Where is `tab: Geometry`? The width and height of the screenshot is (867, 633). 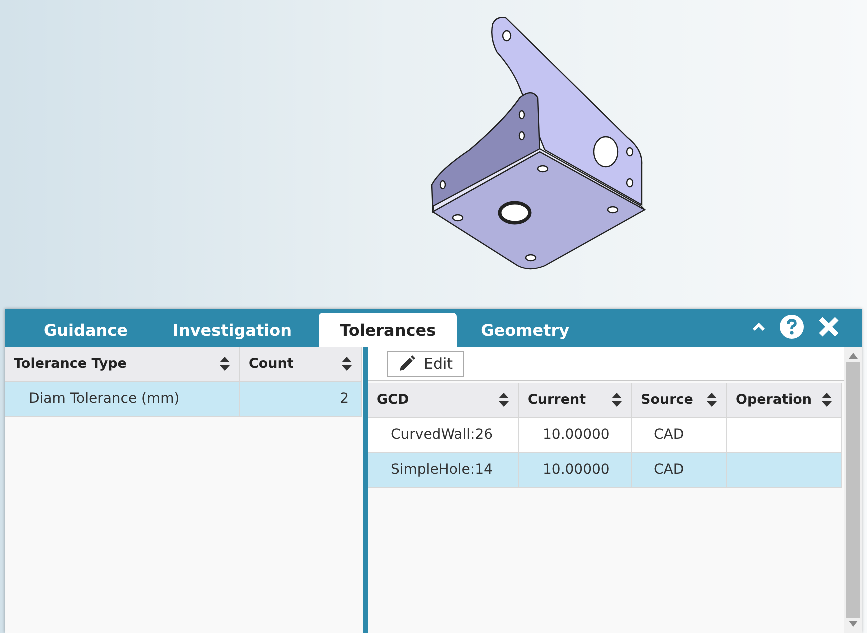 tab: Geometry is located at coordinates (525, 330).